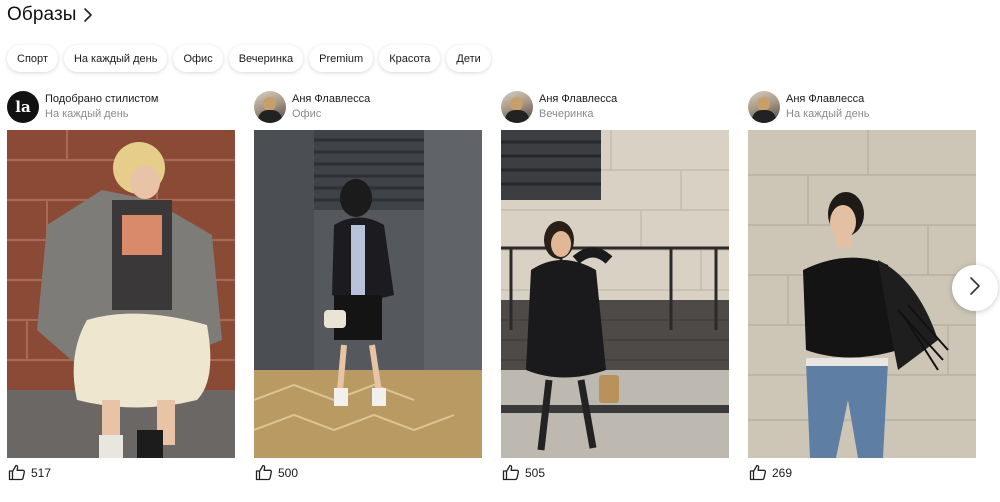  What do you see at coordinates (615, 107) in the screenshot?
I see `card-header: Аня Флавлесса Вечеринка` at bounding box center [615, 107].